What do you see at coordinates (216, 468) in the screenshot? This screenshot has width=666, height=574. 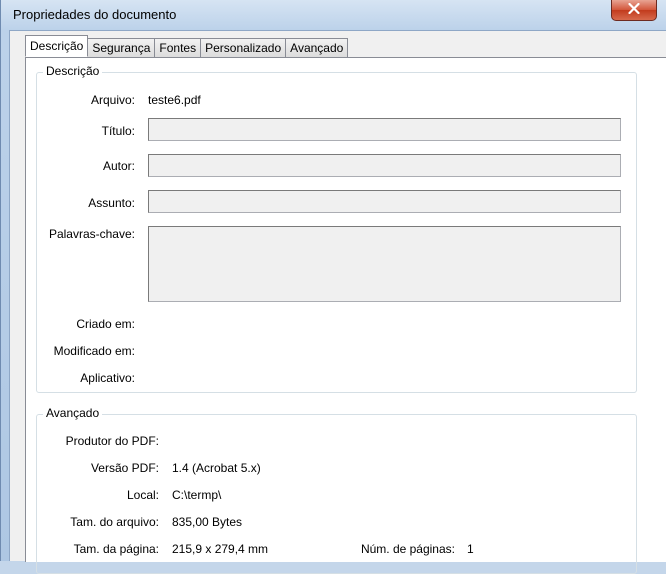 I see `pdf-version-value: 1.4 (Acrobat 5.x)` at bounding box center [216, 468].